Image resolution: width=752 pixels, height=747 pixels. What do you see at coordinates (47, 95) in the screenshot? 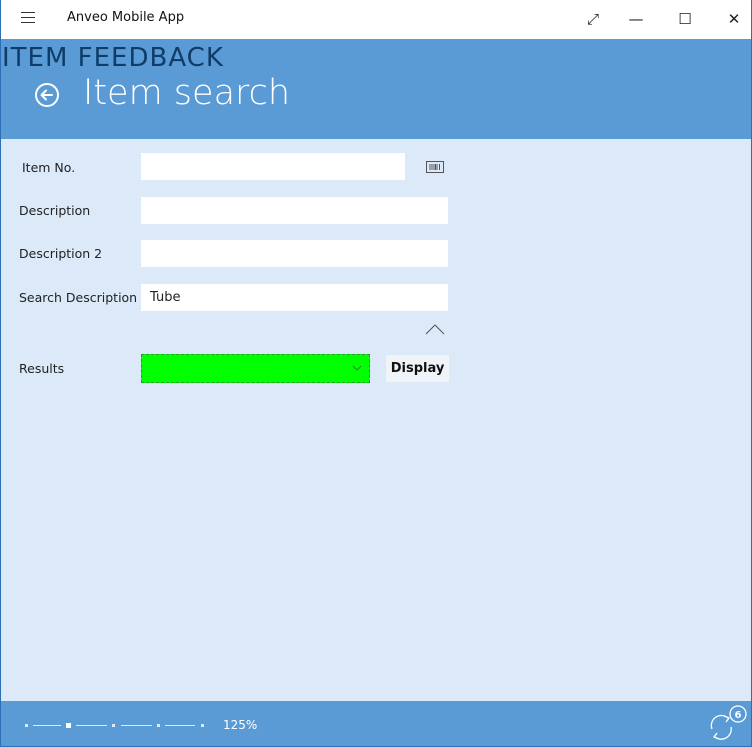
I see `back-arrow-icon` at bounding box center [47, 95].